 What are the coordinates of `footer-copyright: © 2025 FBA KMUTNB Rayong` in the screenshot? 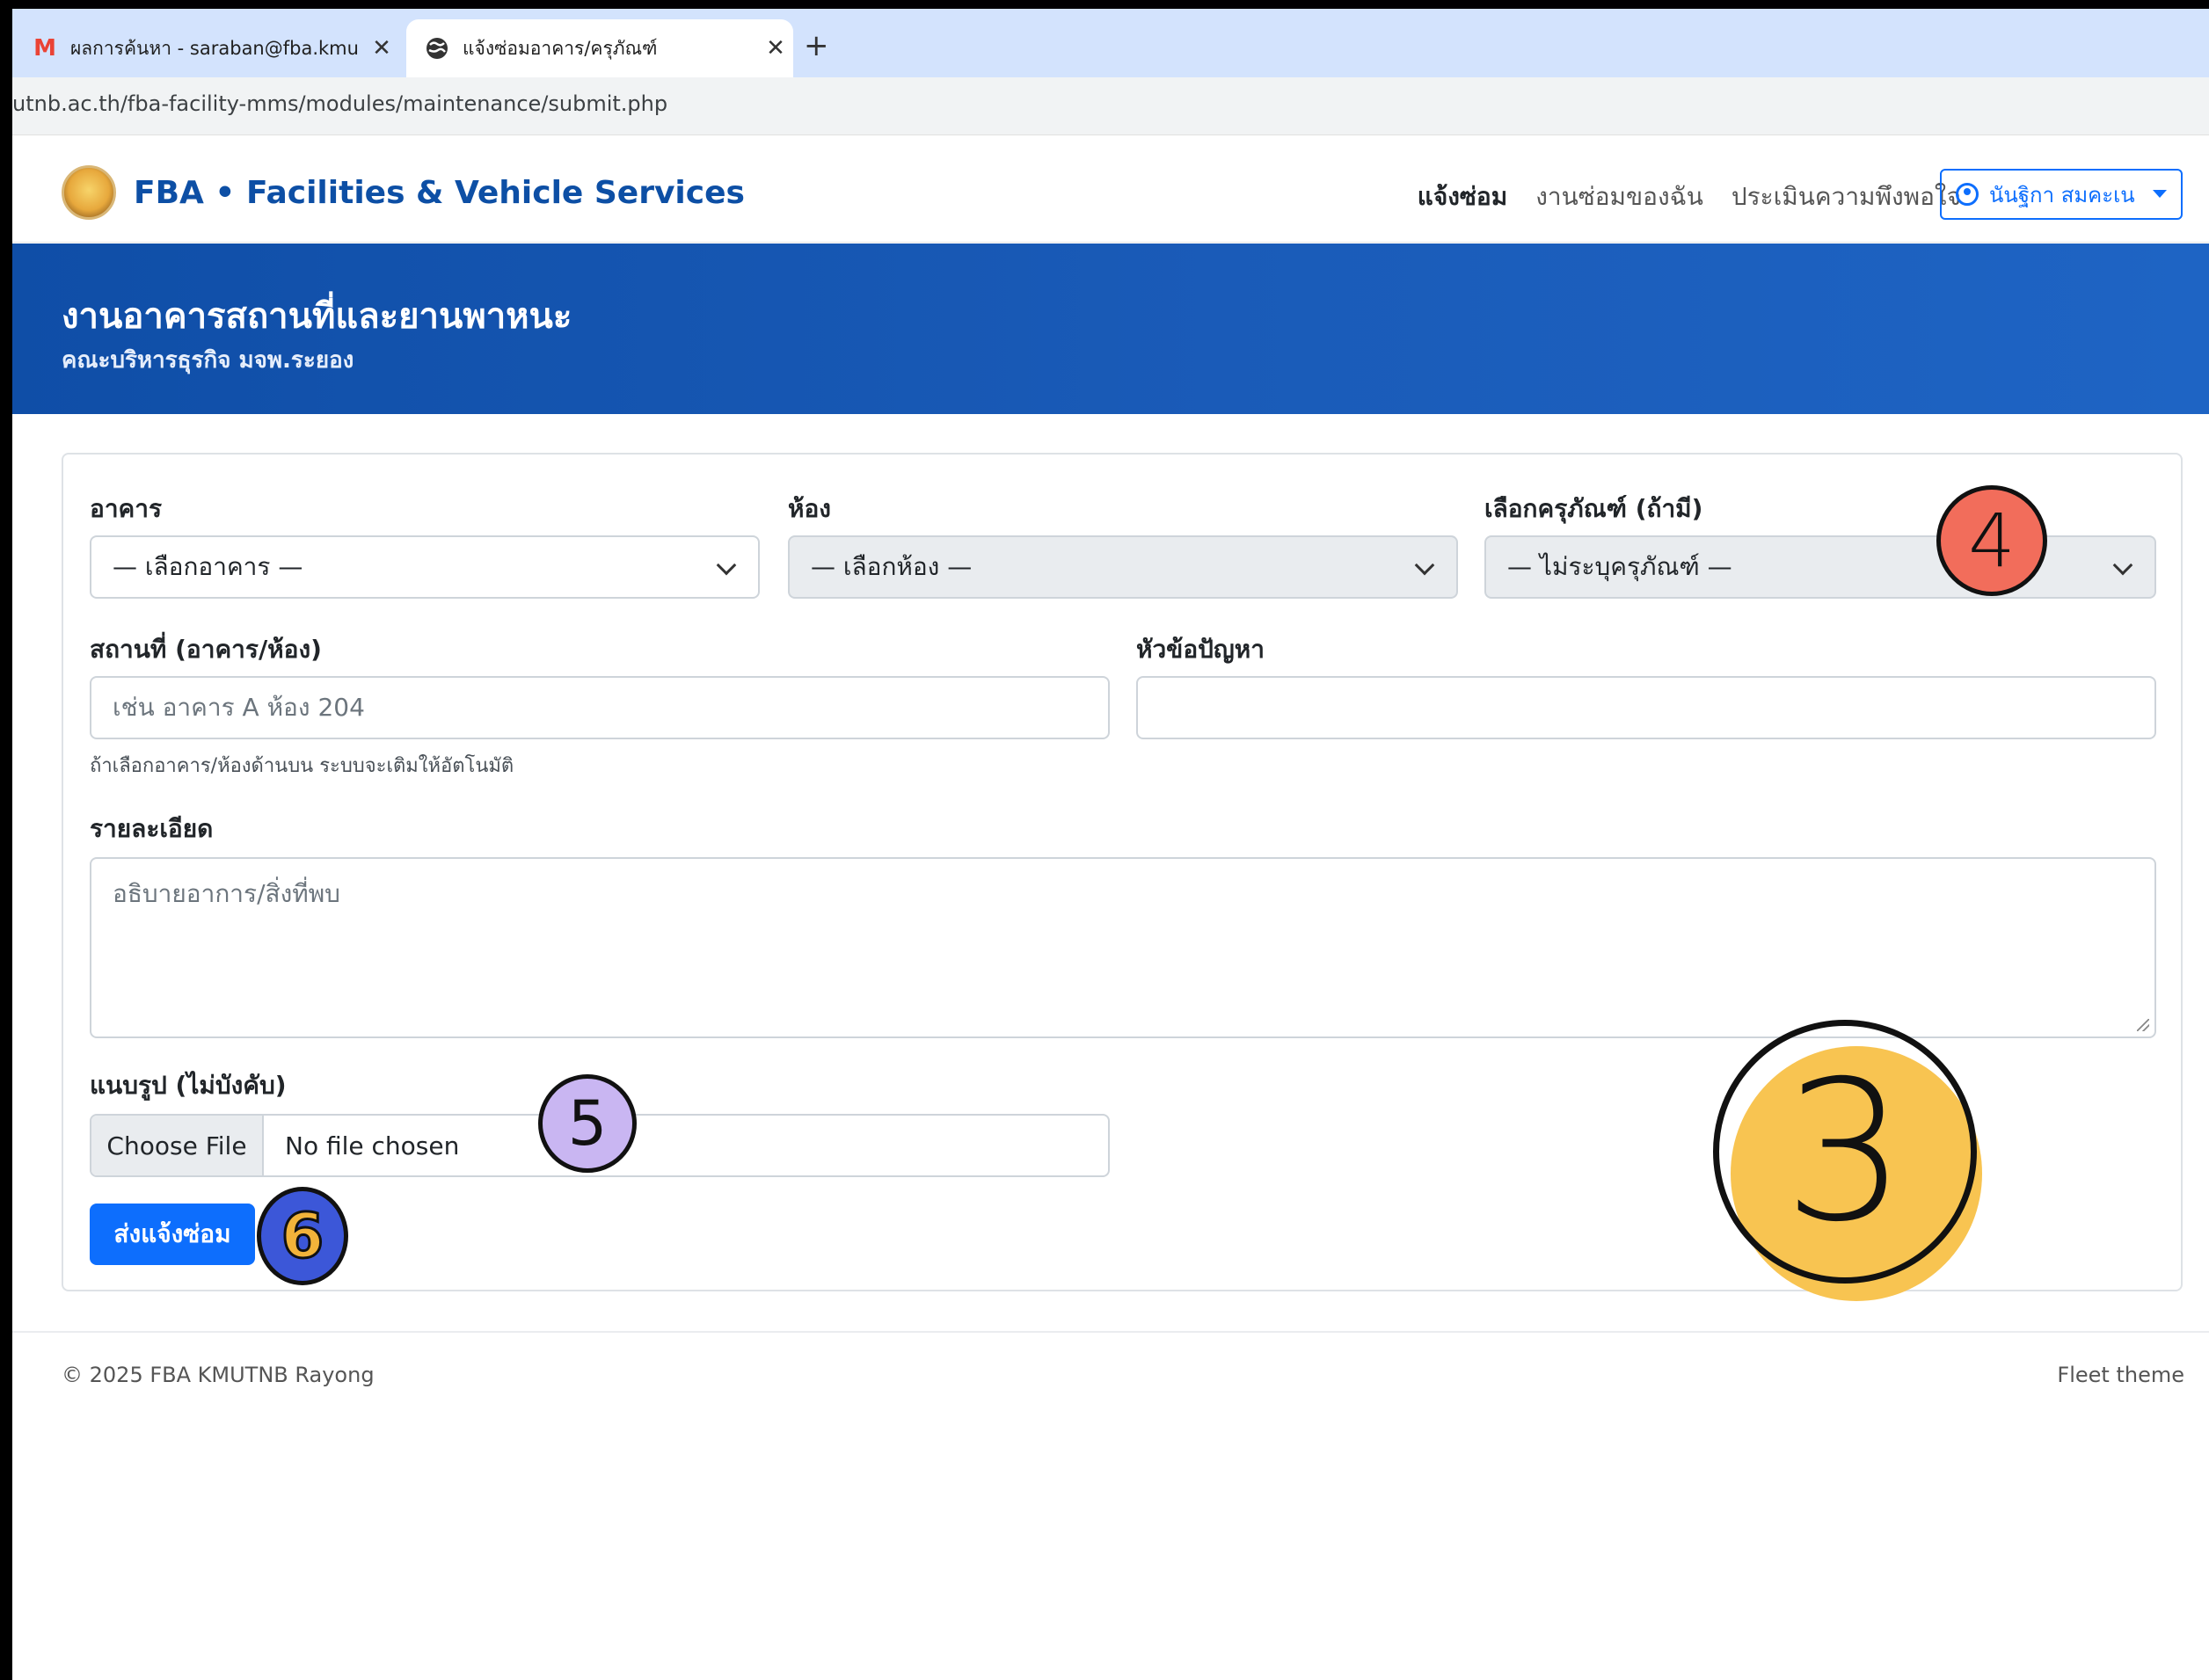 It's located at (218, 1375).